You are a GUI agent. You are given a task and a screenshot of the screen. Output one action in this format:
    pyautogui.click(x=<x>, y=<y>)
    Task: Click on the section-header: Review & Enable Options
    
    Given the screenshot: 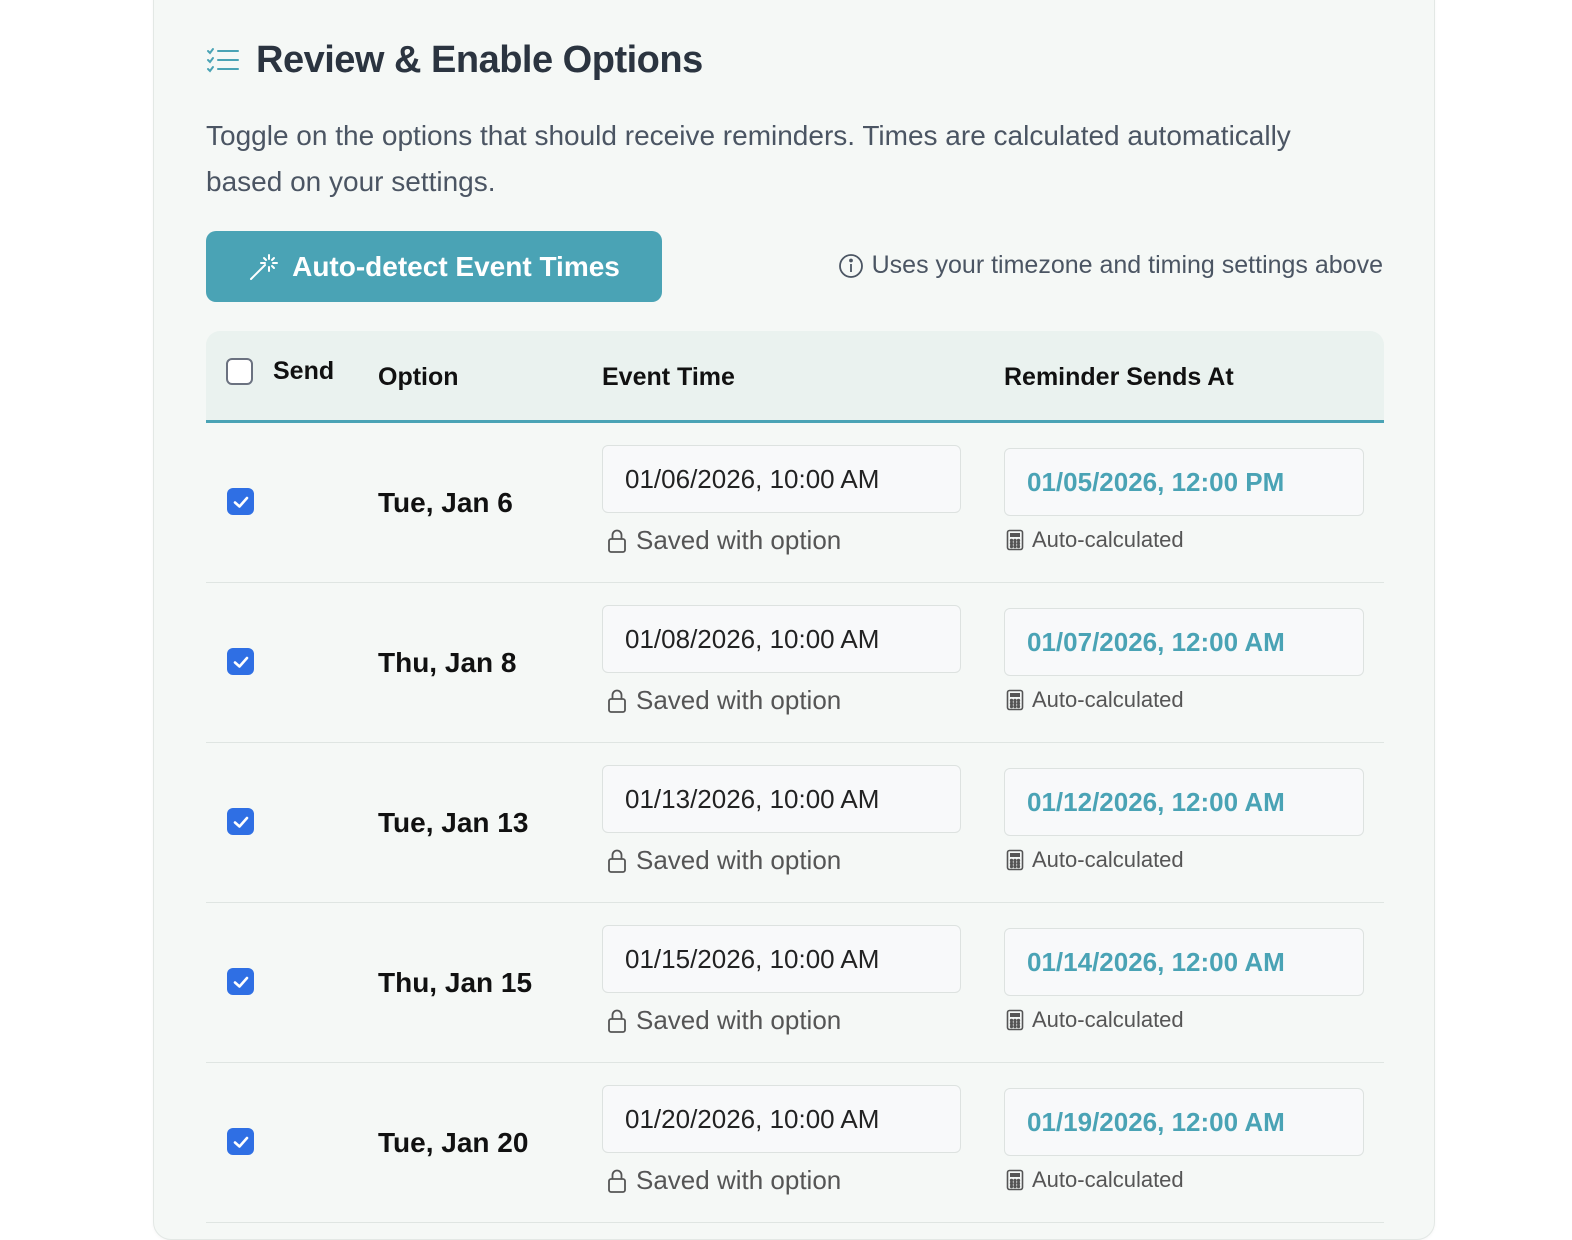 What is the action you would take?
    pyautogui.click(x=454, y=60)
    